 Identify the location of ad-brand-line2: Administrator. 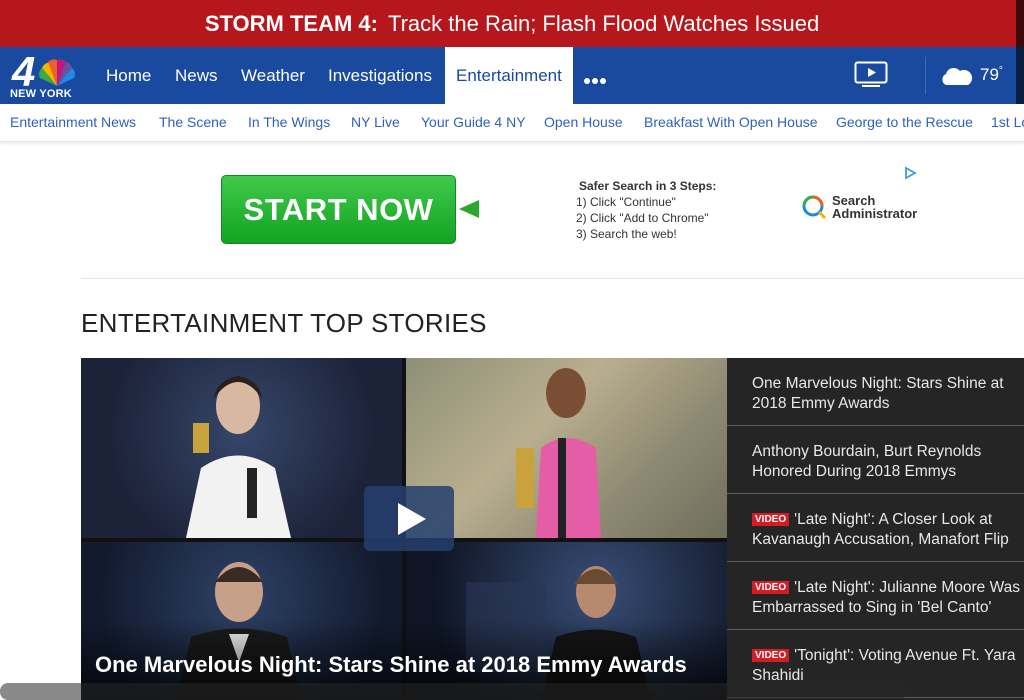
(875, 213).